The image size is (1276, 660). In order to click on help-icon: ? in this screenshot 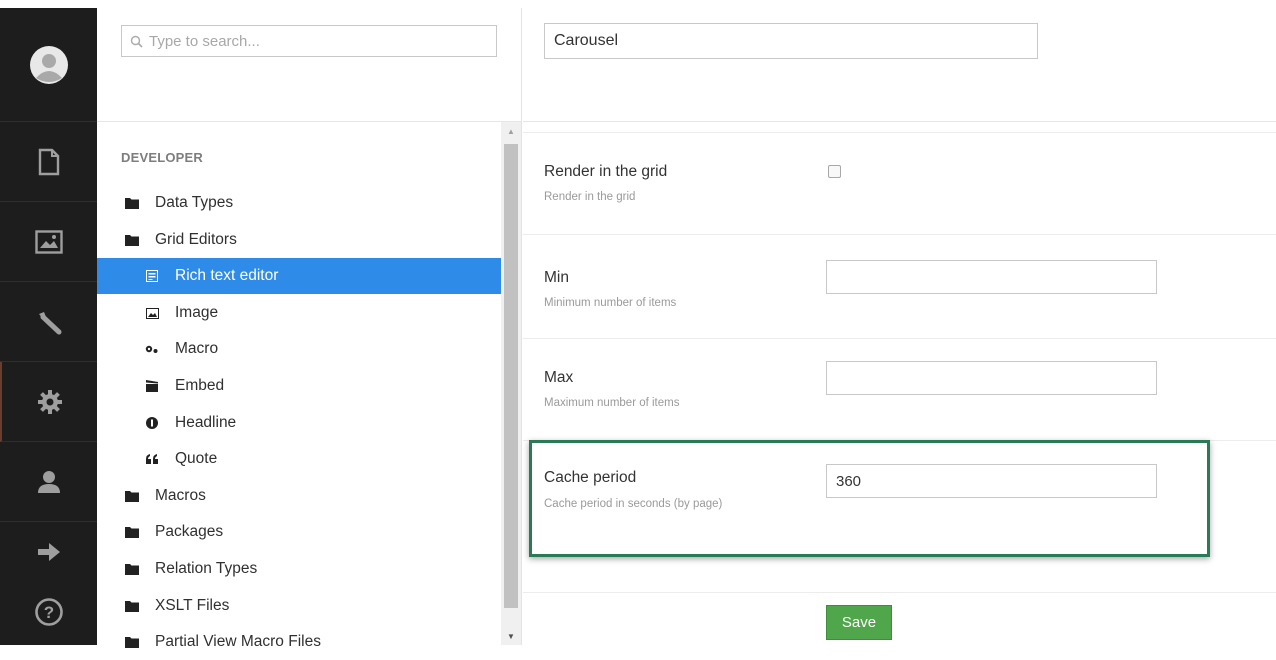, I will do `click(48, 612)`.